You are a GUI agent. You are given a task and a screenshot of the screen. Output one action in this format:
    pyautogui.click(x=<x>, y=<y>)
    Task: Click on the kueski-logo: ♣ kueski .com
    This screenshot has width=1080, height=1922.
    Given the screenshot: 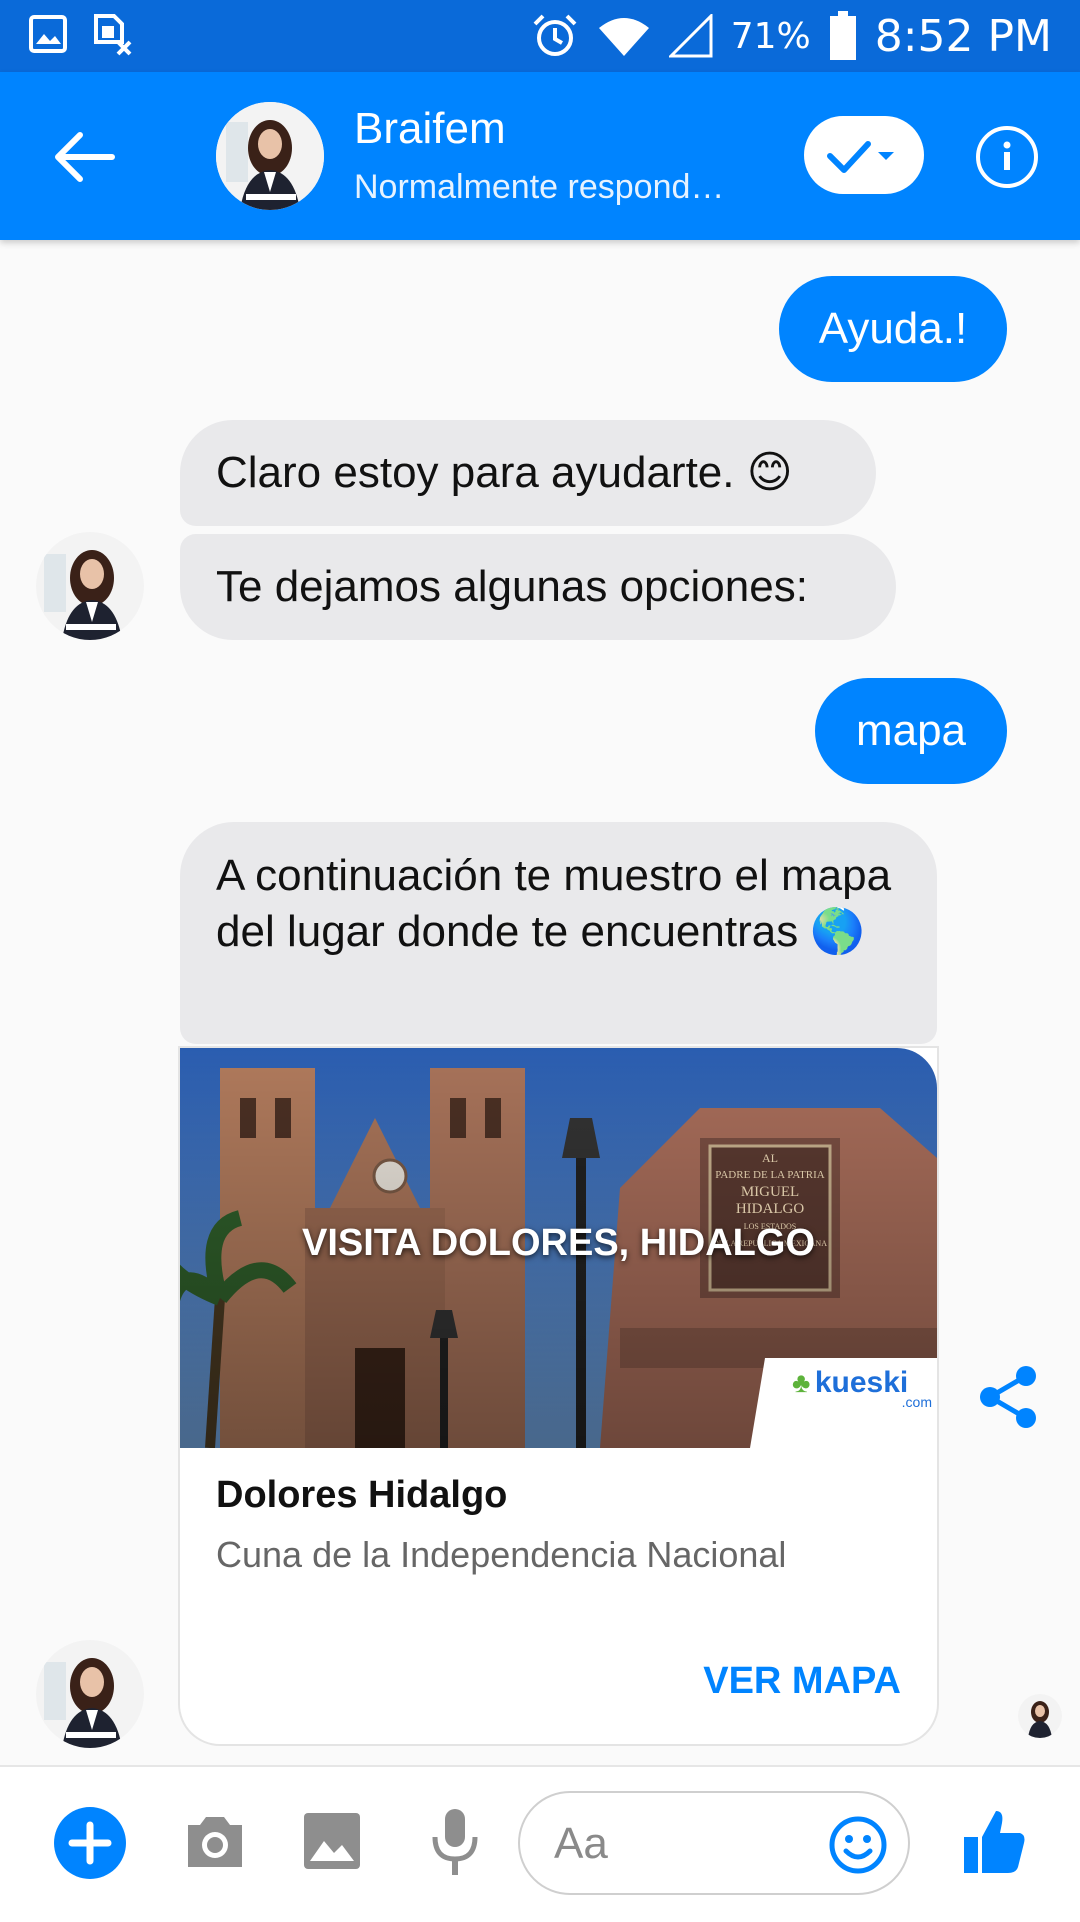 What is the action you would take?
    pyautogui.click(x=862, y=1388)
    